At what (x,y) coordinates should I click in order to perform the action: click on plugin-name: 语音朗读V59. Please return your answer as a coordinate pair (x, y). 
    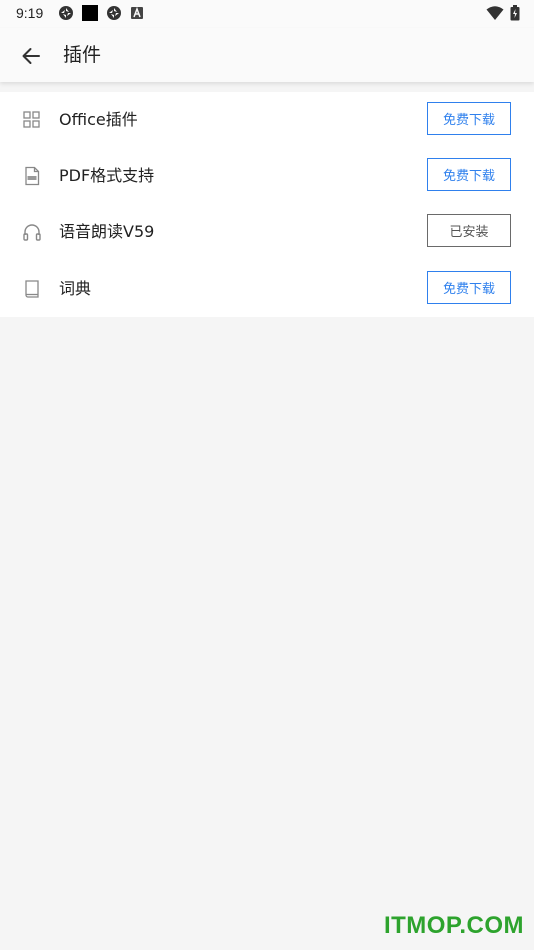
    Looking at the image, I should click on (107, 231).